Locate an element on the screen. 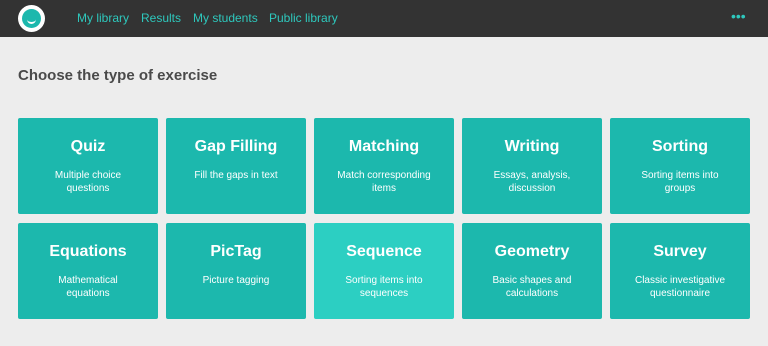  card-title: Geometry is located at coordinates (532, 251).